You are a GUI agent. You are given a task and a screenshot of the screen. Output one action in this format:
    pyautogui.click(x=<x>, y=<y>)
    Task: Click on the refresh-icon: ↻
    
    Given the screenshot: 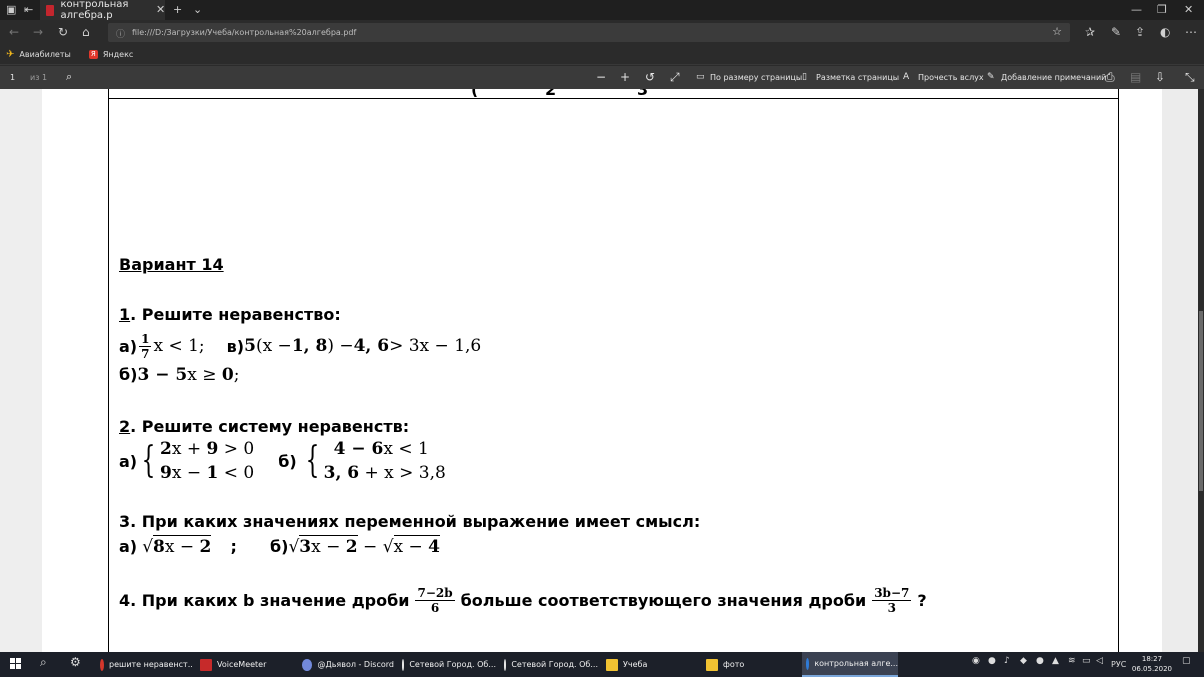 What is the action you would take?
    pyautogui.click(x=63, y=32)
    